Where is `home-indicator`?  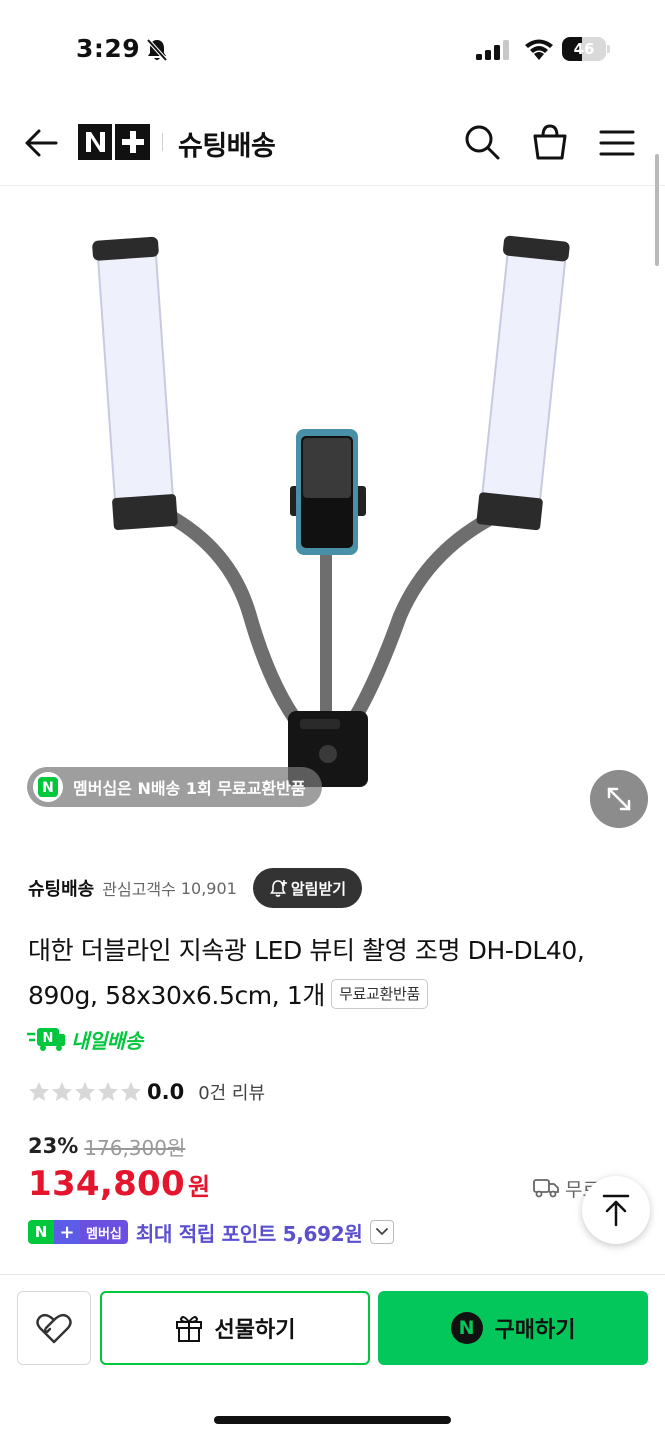 home-indicator is located at coordinates (332, 1420).